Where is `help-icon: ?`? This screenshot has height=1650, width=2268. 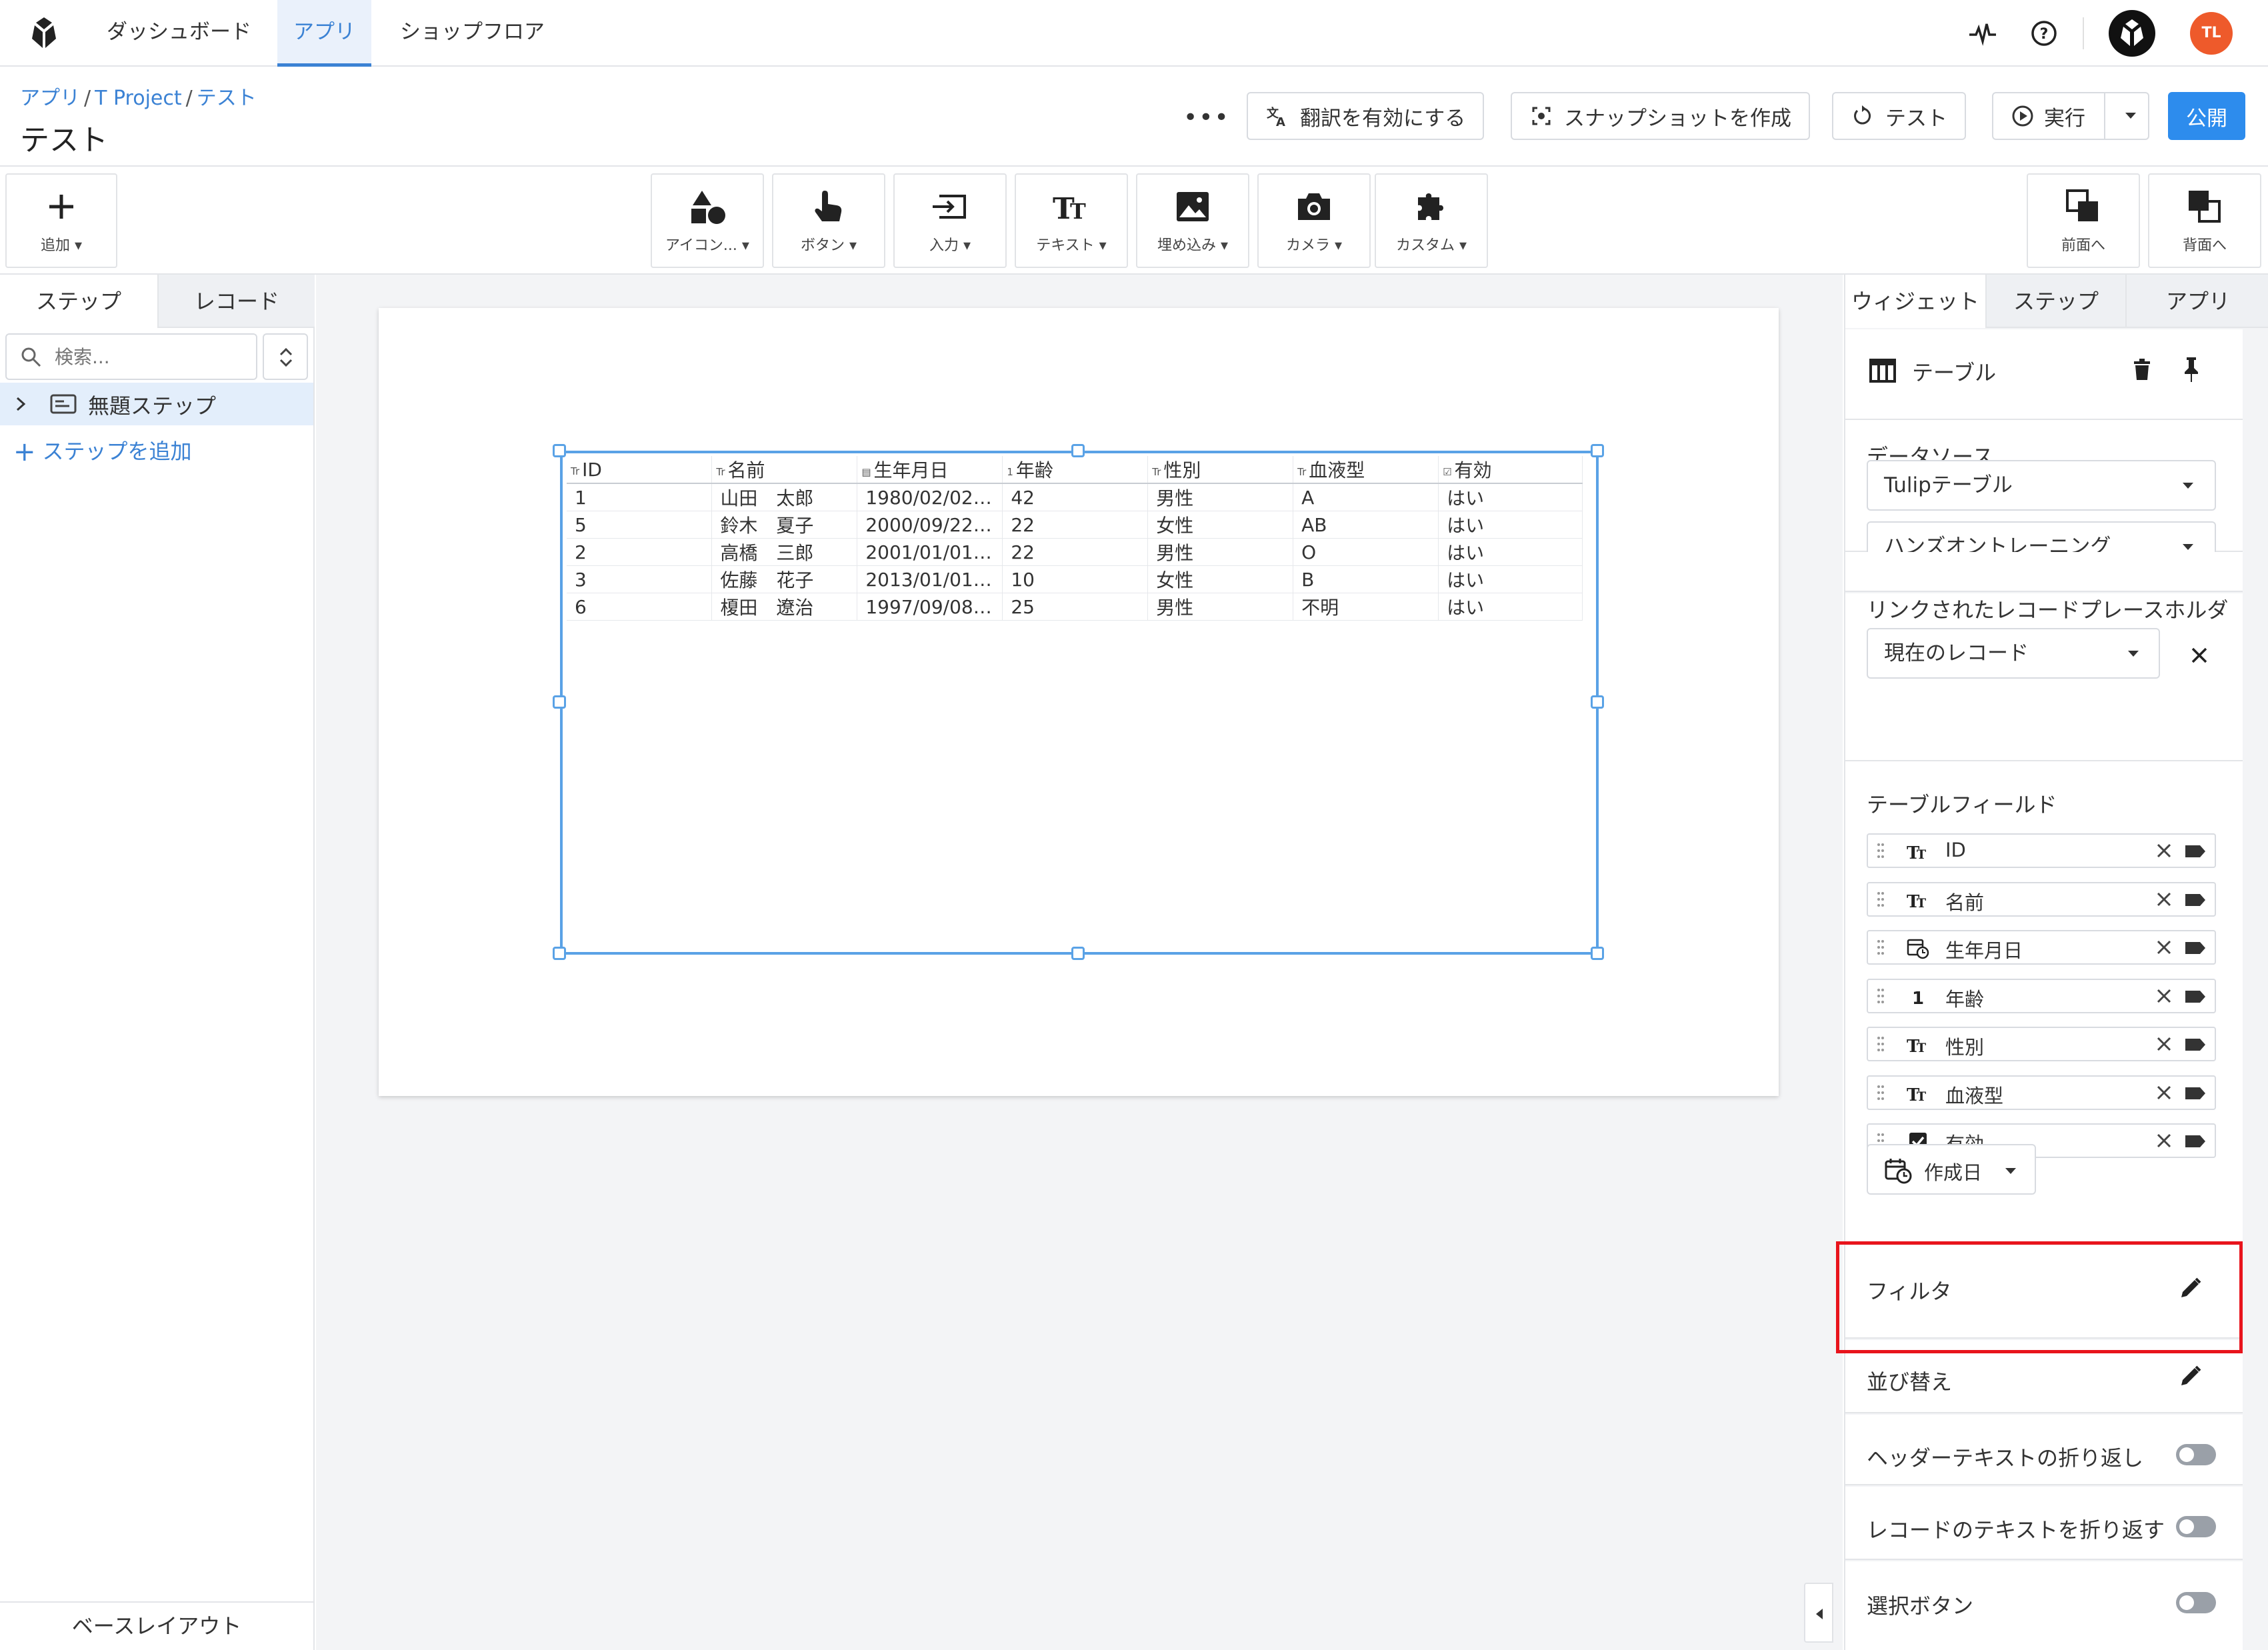
help-icon: ? is located at coordinates (2044, 33).